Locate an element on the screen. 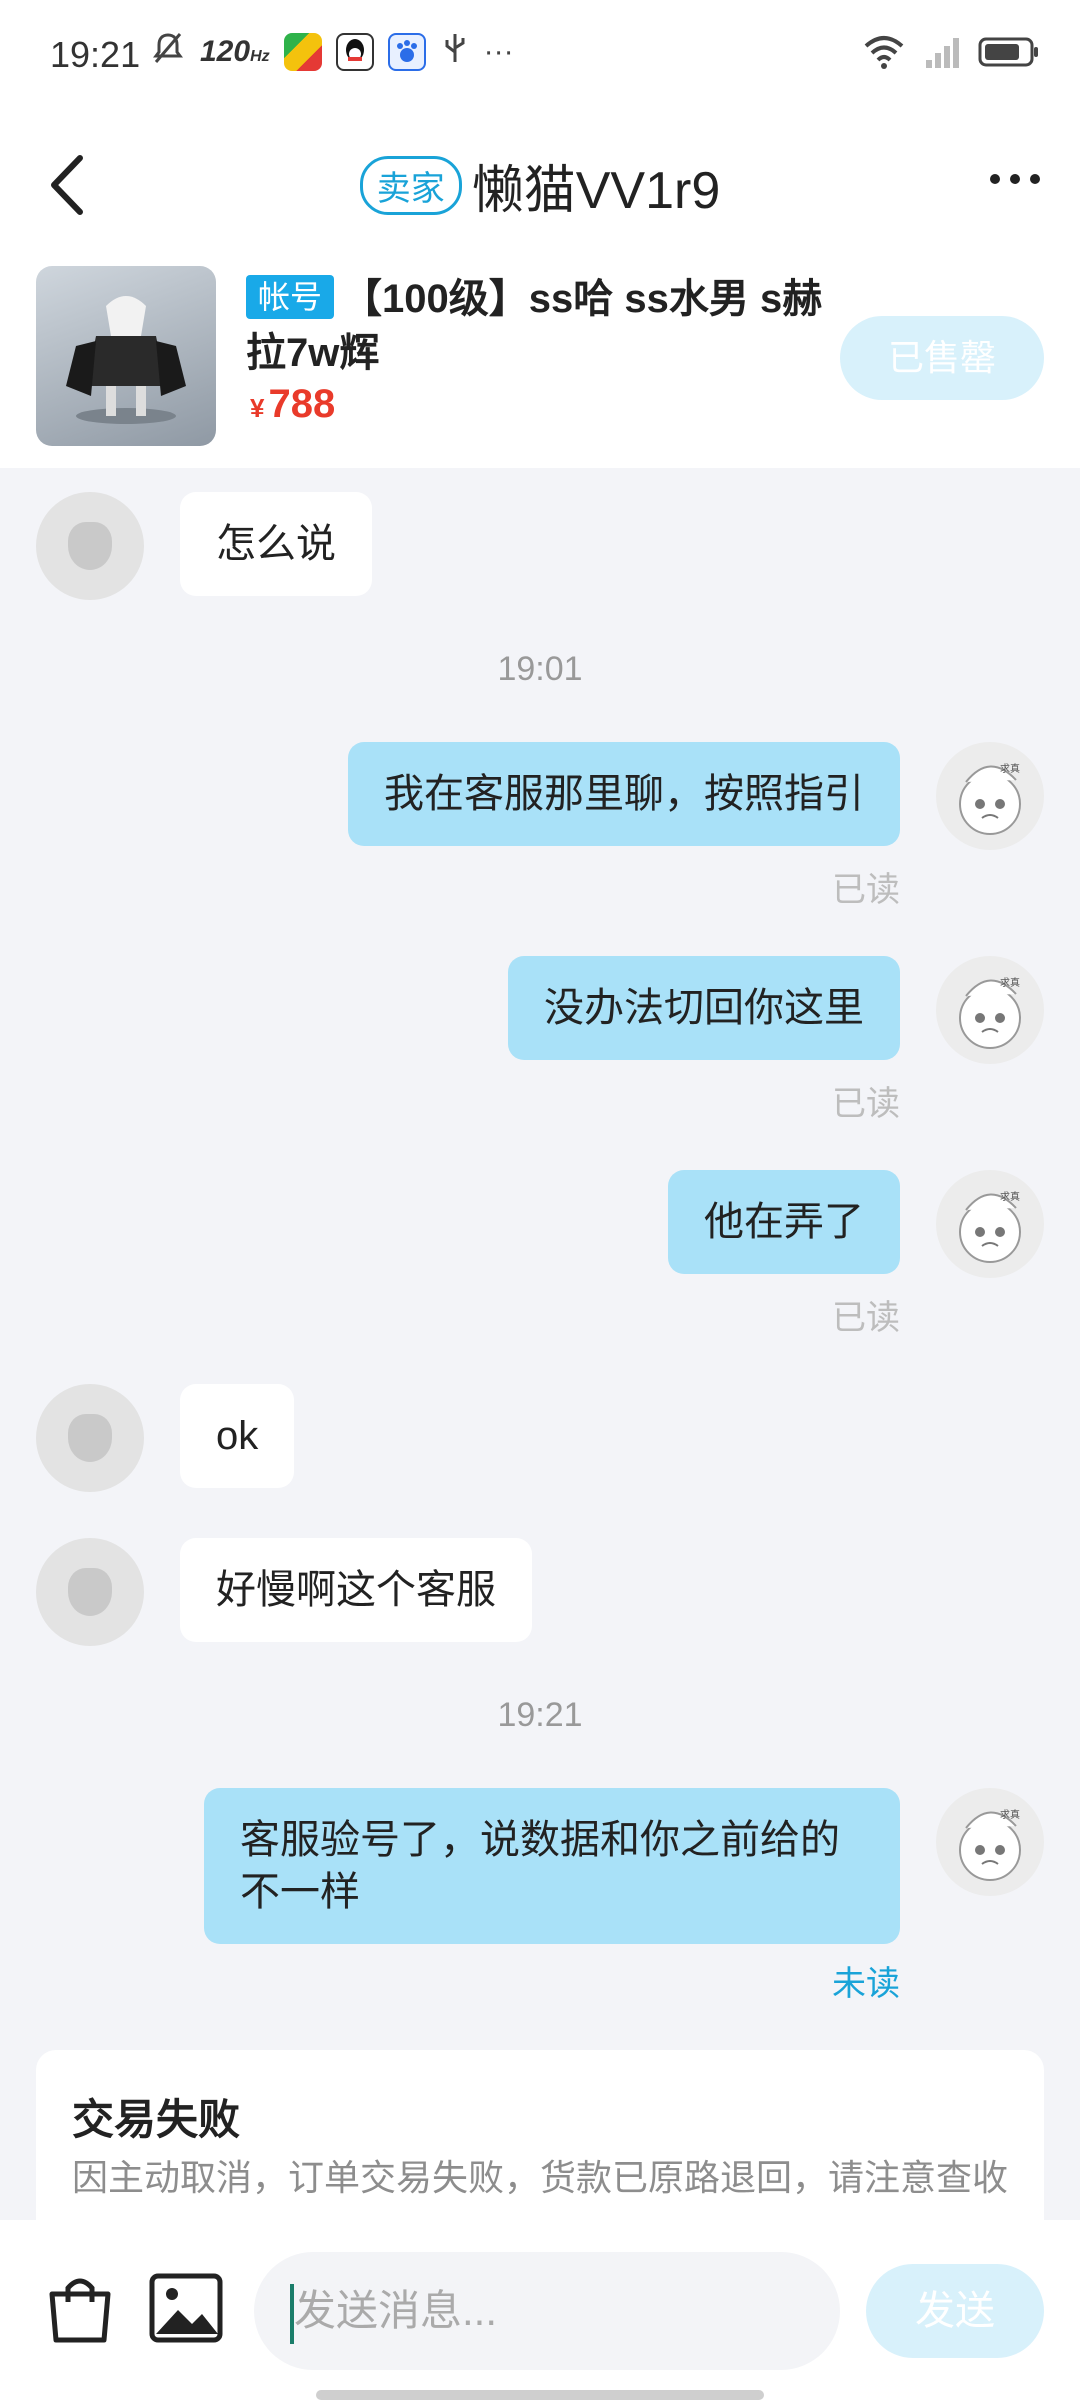 The image size is (1080, 2400). refresh-rate-value: 120 is located at coordinates (225, 51).